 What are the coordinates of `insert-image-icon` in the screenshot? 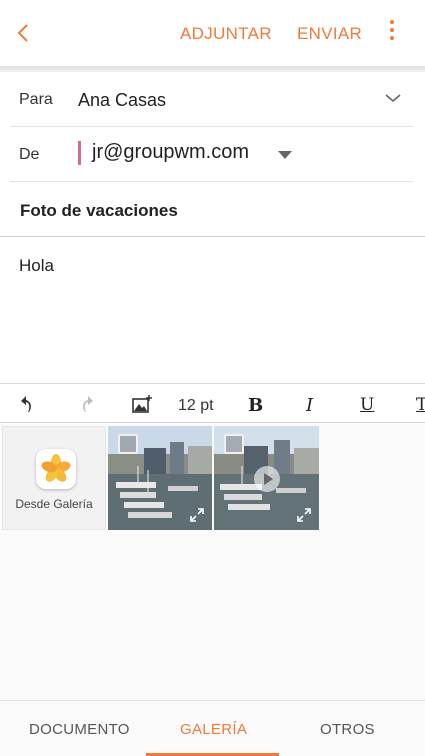 It's located at (142, 404).